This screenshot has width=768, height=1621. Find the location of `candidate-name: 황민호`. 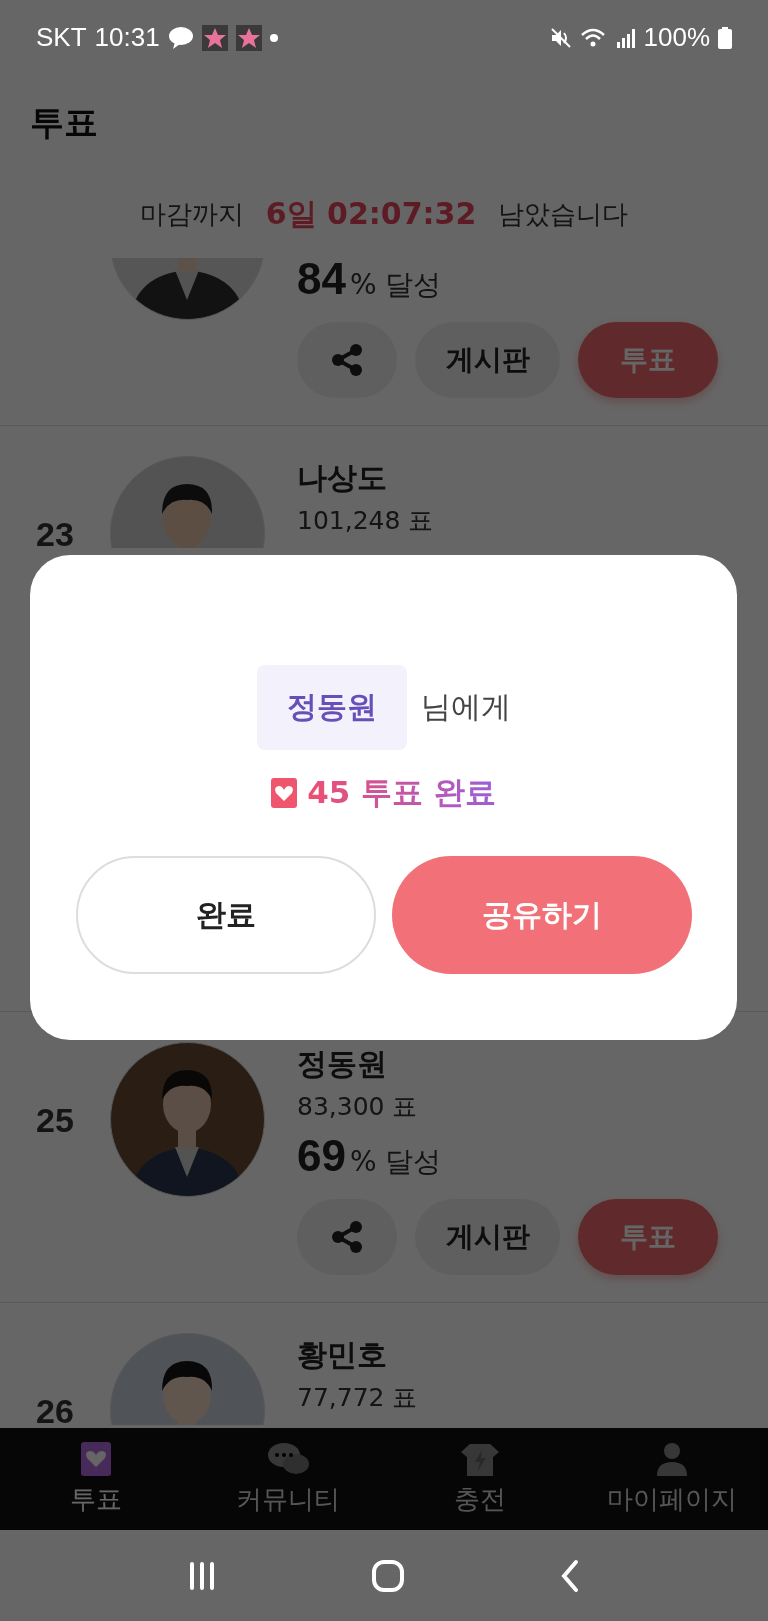

candidate-name: 황민호 is located at coordinates (342, 1355).